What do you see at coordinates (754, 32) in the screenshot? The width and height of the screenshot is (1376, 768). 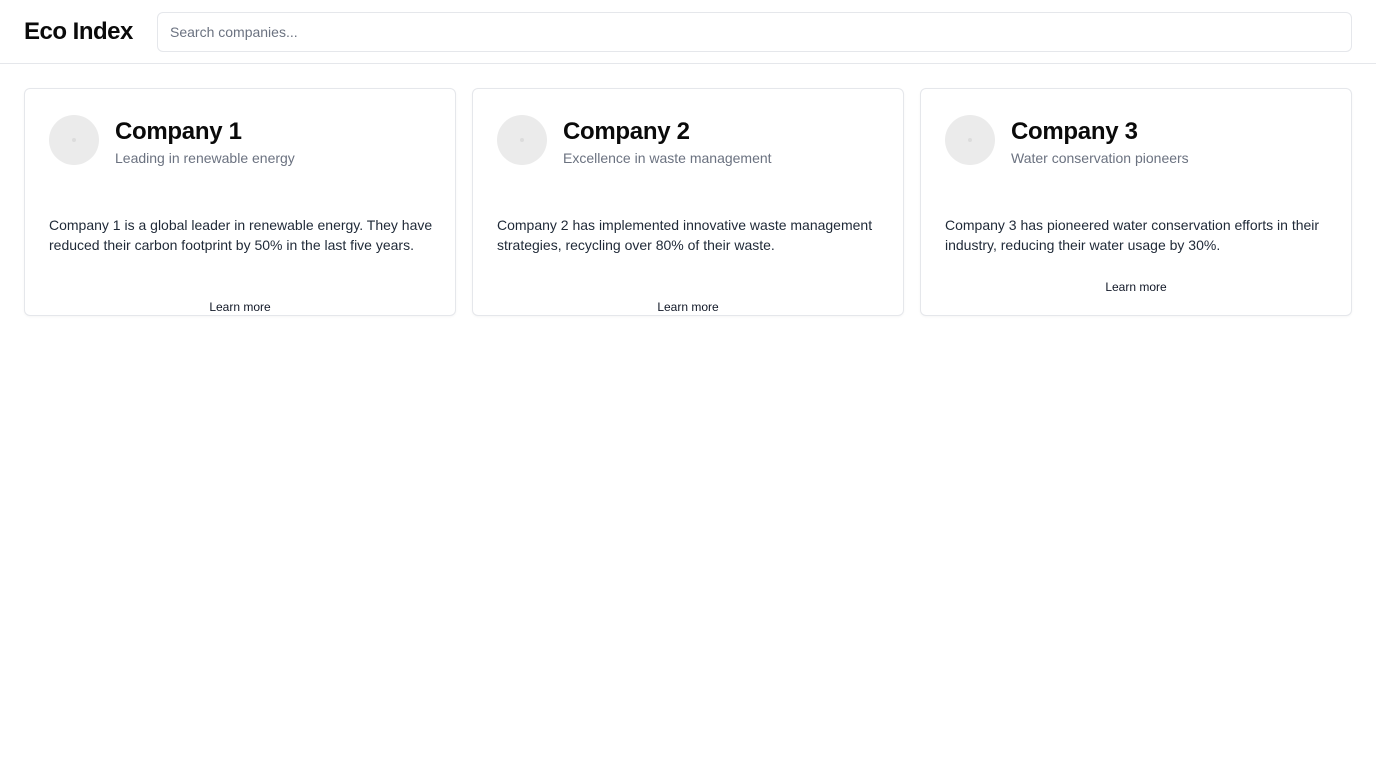 I see `search-input` at bounding box center [754, 32].